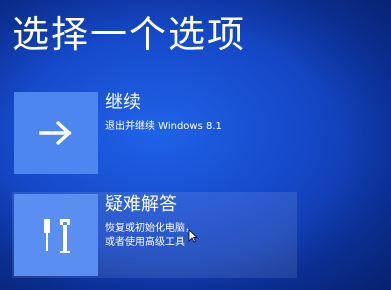  What do you see at coordinates (175, 236) in the screenshot?
I see `troubleshoot-description: 恢复或初始化电脑， 或者使用高级工具` at bounding box center [175, 236].